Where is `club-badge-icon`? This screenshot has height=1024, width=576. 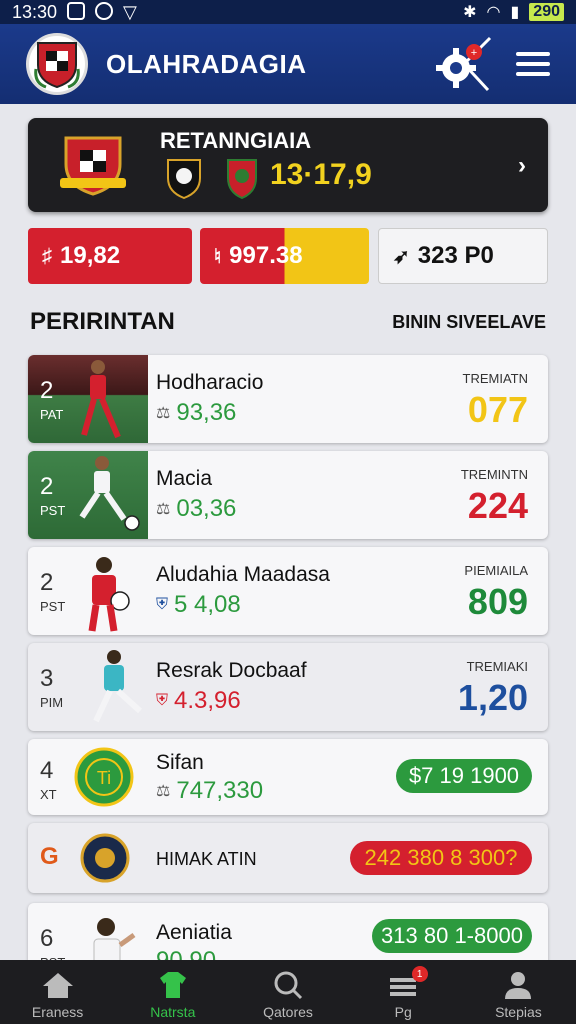
club-badge-icon is located at coordinates (105, 858).